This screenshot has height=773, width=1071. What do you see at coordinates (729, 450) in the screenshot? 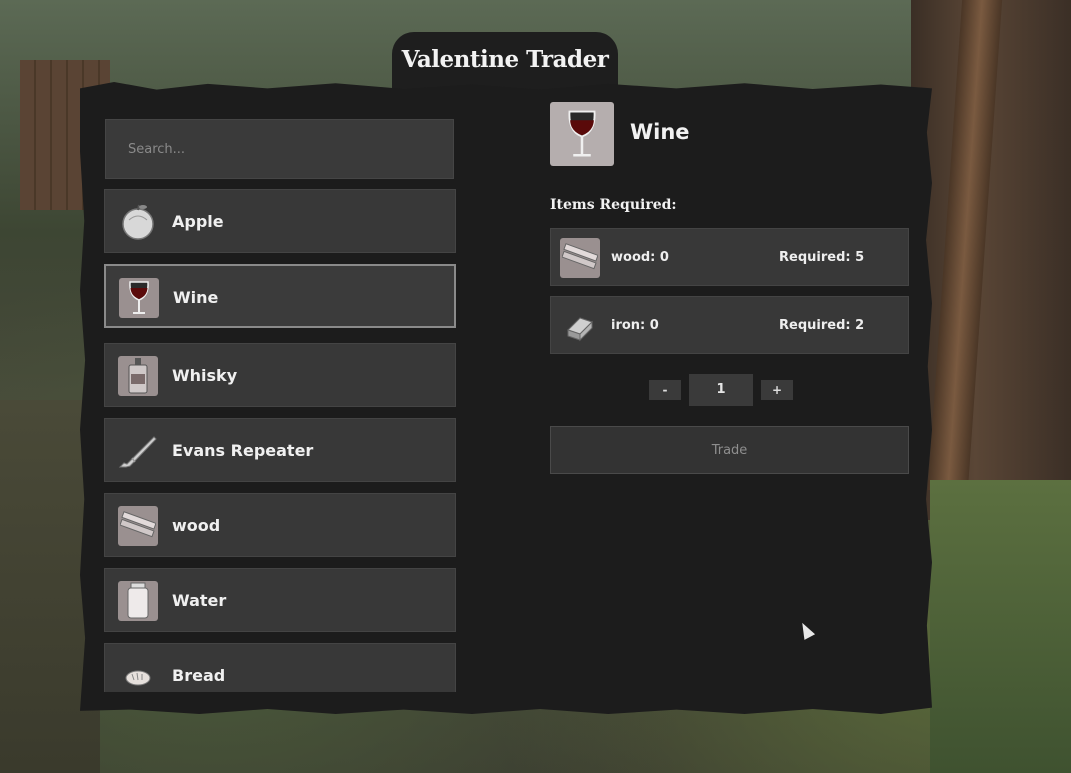
I see `trade-button: Trade` at bounding box center [729, 450].